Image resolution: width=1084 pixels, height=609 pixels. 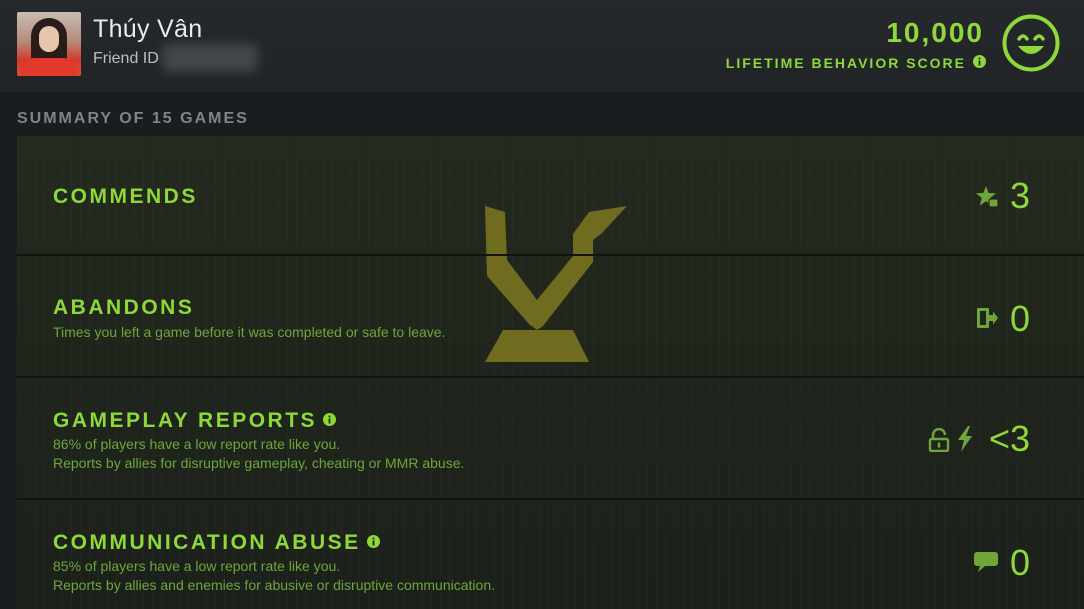 I want to click on friend-id-blurred-value, so click(x=210, y=58).